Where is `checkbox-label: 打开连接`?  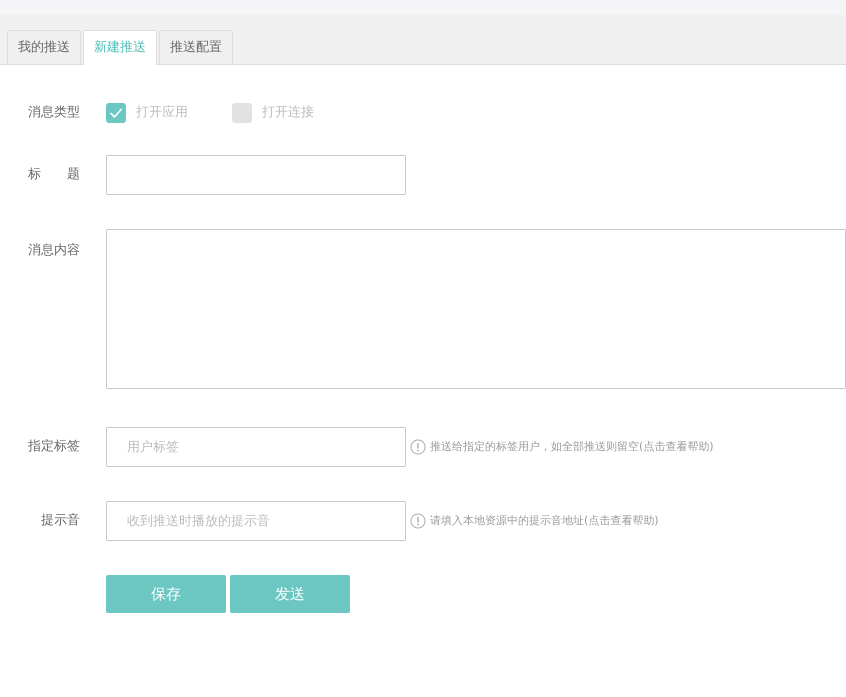
checkbox-label: 打开连接 is located at coordinates (288, 113).